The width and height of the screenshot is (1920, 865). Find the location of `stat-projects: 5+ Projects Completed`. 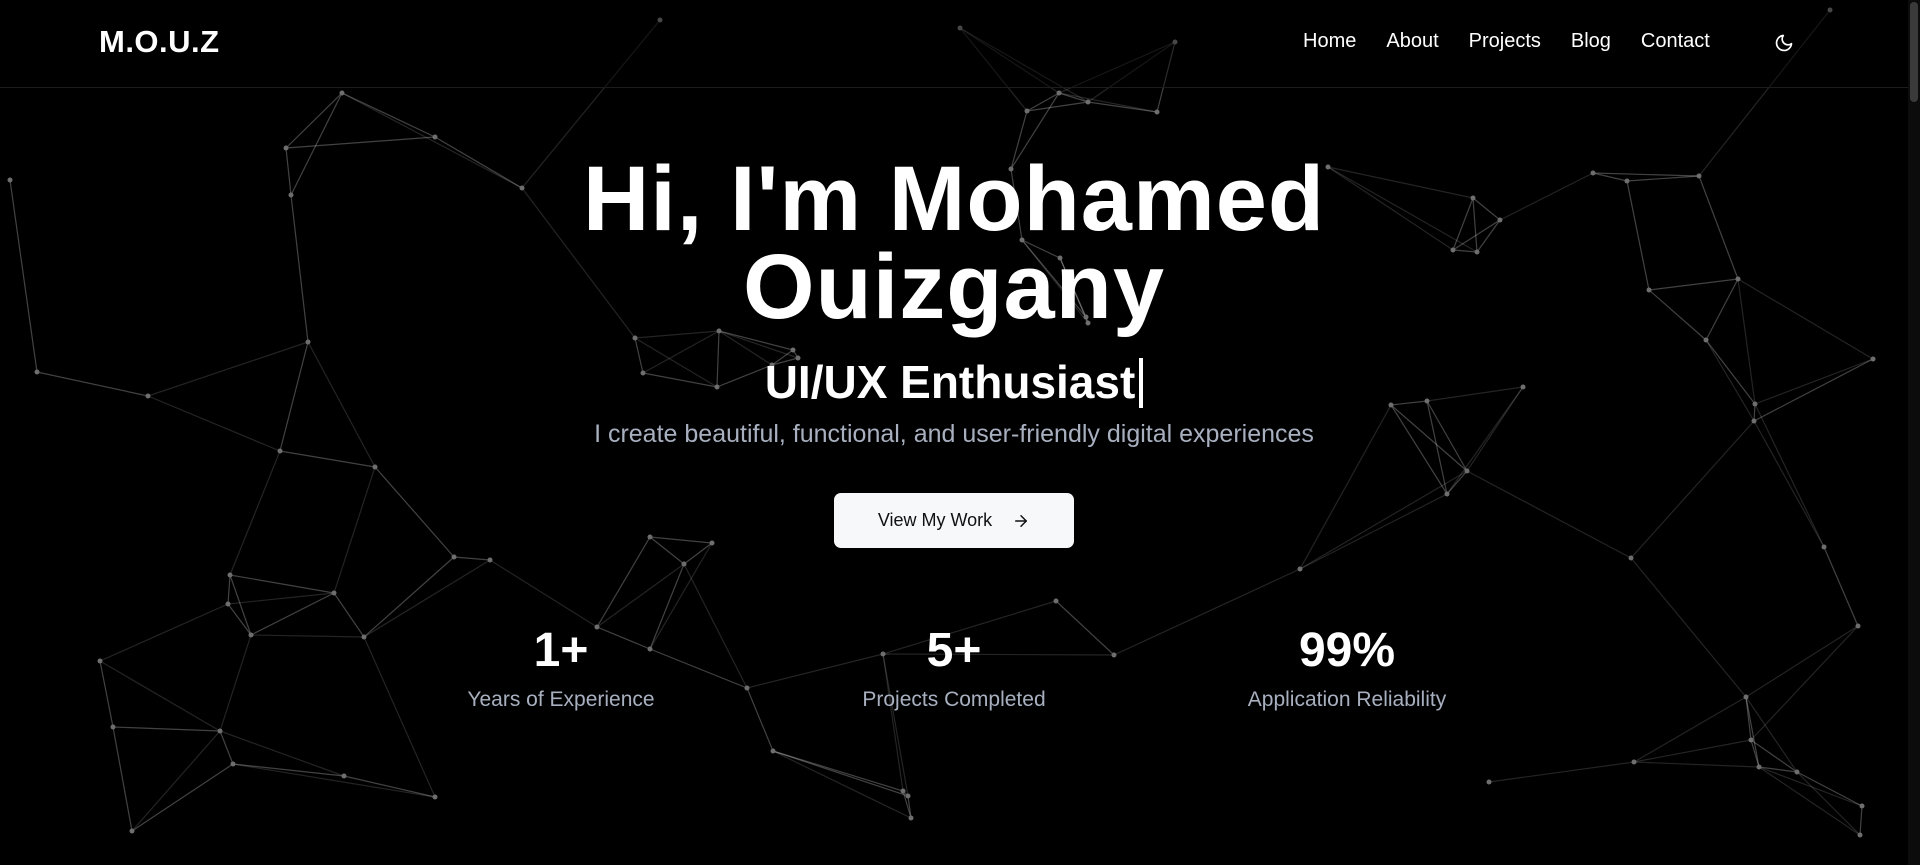

stat-projects: 5+ Projects Completed is located at coordinates (954, 667).